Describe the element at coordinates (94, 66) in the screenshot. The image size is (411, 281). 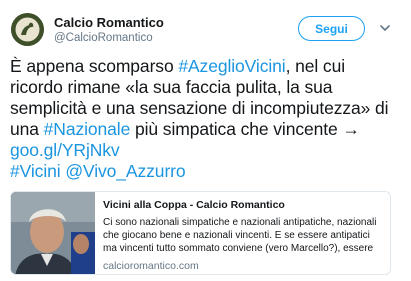
I see `tweet-text-segment: È appena scomparso` at that location.